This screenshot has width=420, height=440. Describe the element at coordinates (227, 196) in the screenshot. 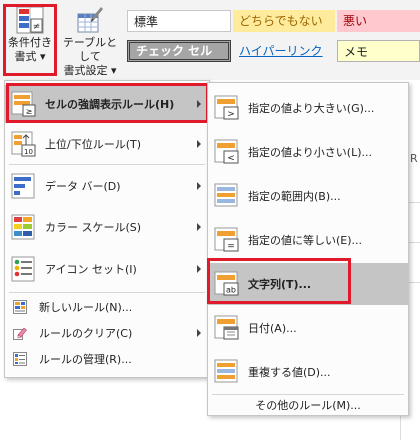

I see `between-icon` at that location.